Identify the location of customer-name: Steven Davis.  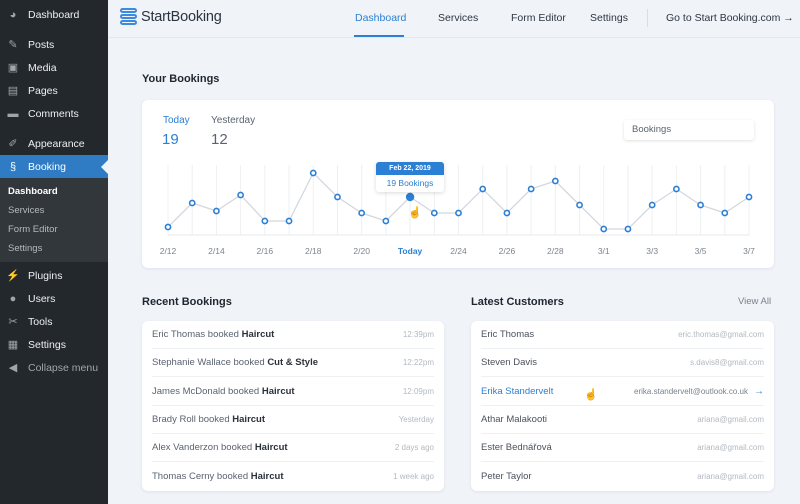
(509, 362).